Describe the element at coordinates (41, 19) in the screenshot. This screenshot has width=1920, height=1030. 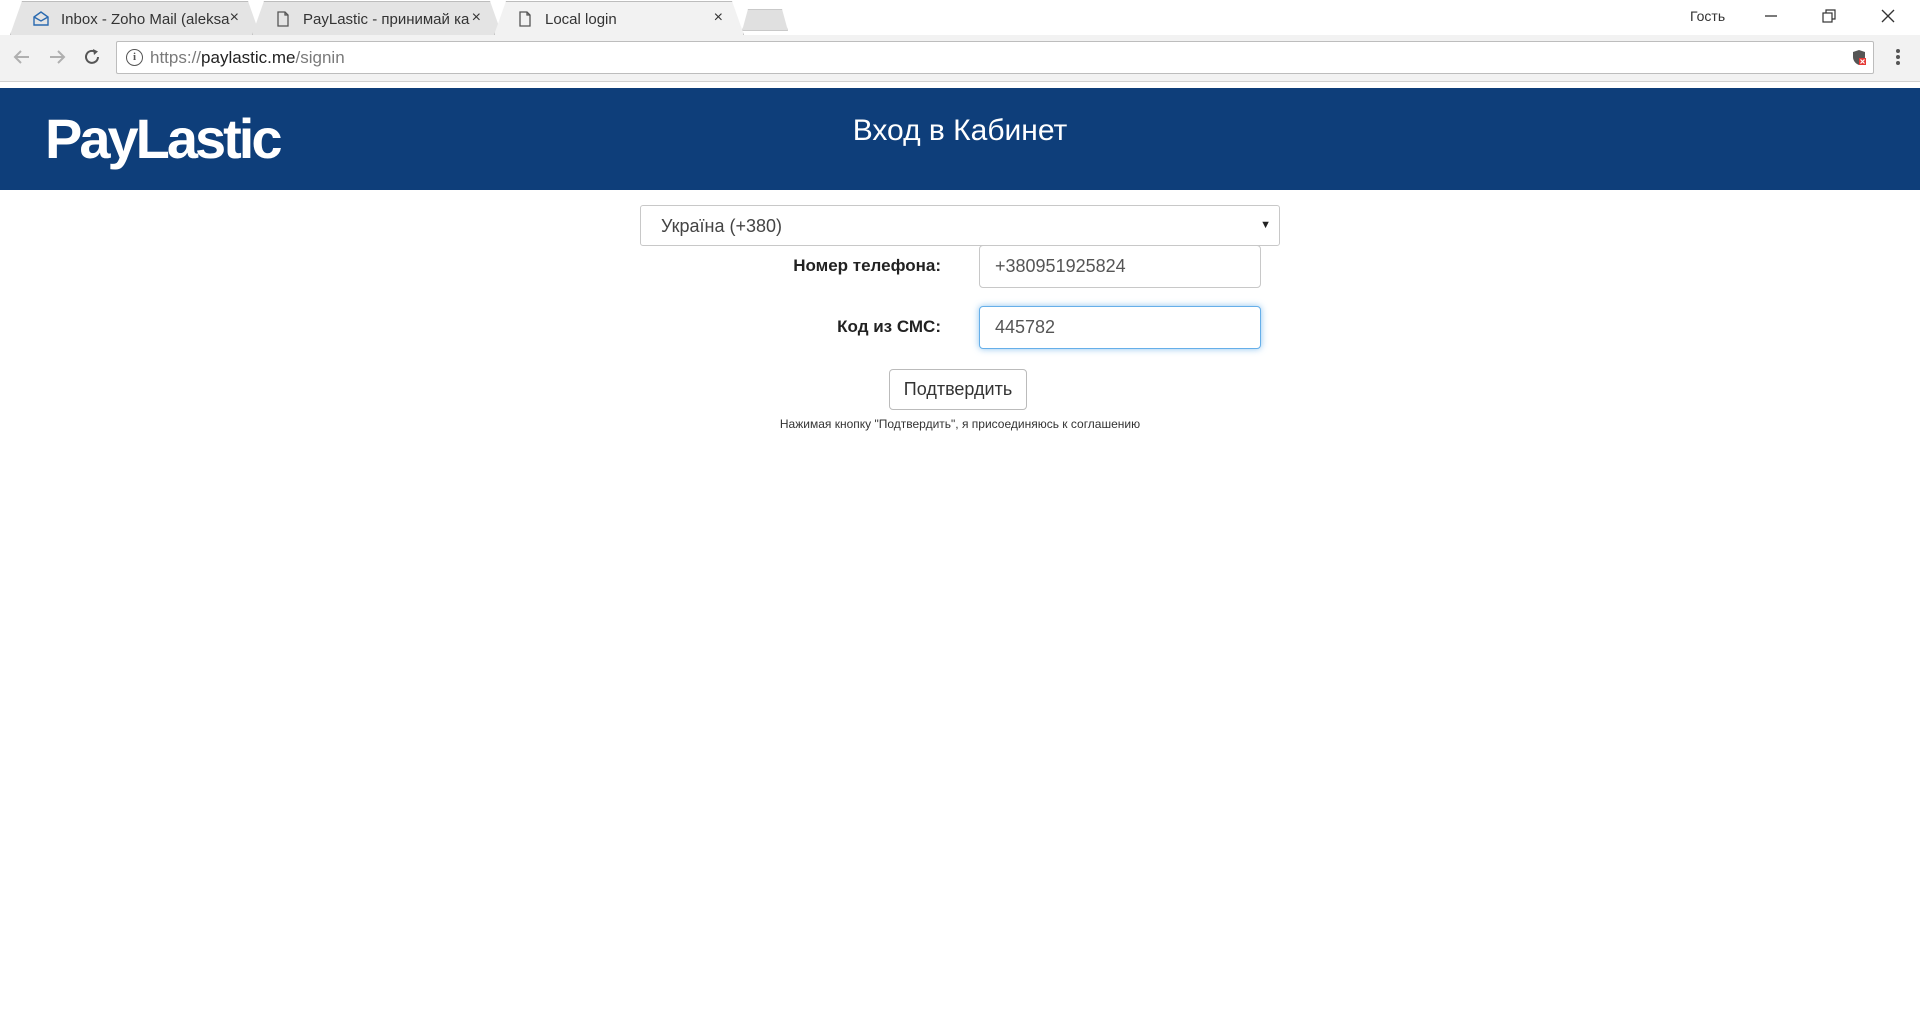
I see `envelope-icon` at that location.